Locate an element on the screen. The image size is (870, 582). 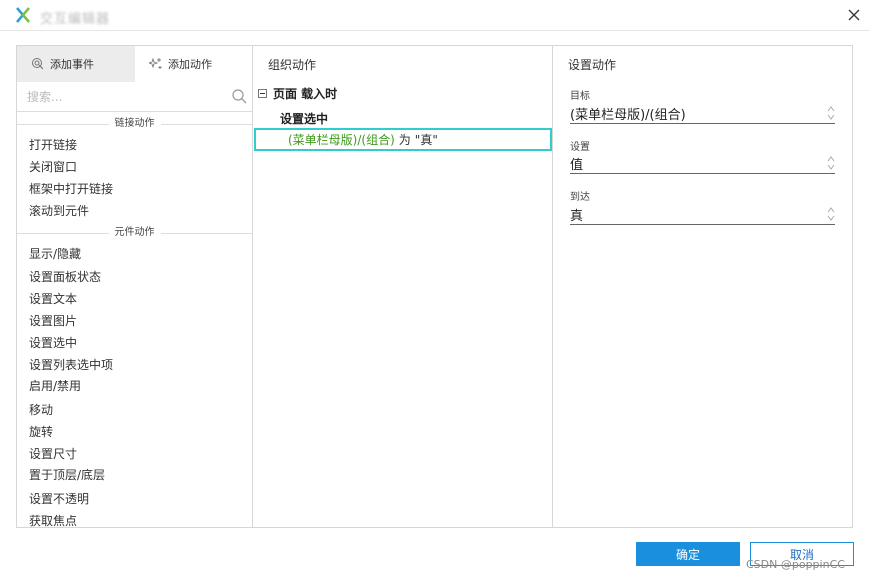
section-header-widget-actions: 元件动作 is located at coordinates (134, 233).